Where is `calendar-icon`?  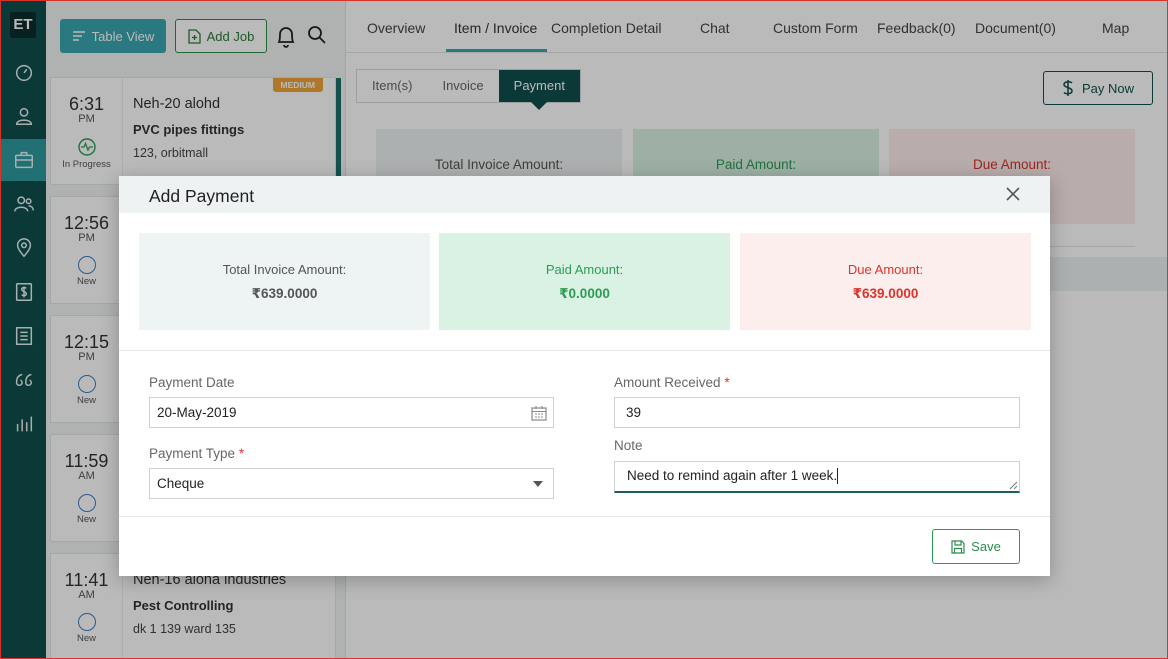 calendar-icon is located at coordinates (539, 413).